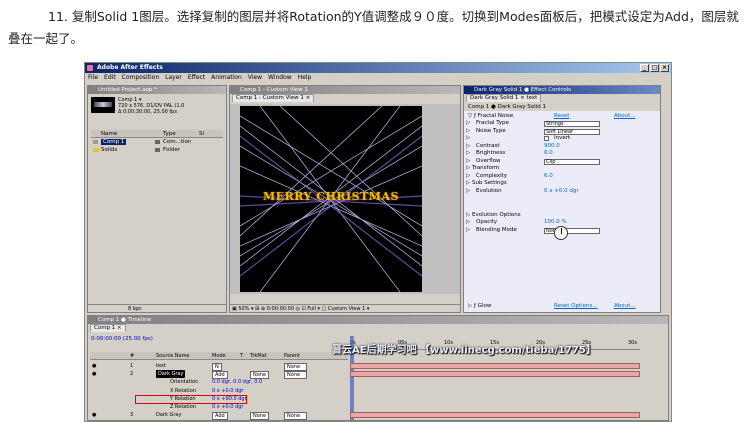 The height and width of the screenshot is (422, 750). I want to click on glow-name: Glow, so click(485, 306).